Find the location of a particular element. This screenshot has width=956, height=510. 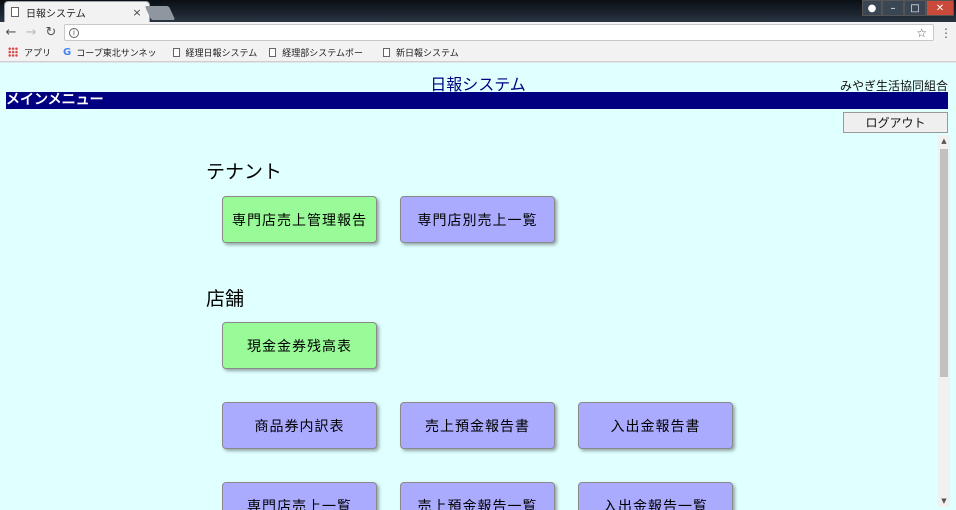

vertical-scrollbar: ▲ ▼ is located at coordinates (944, 321).